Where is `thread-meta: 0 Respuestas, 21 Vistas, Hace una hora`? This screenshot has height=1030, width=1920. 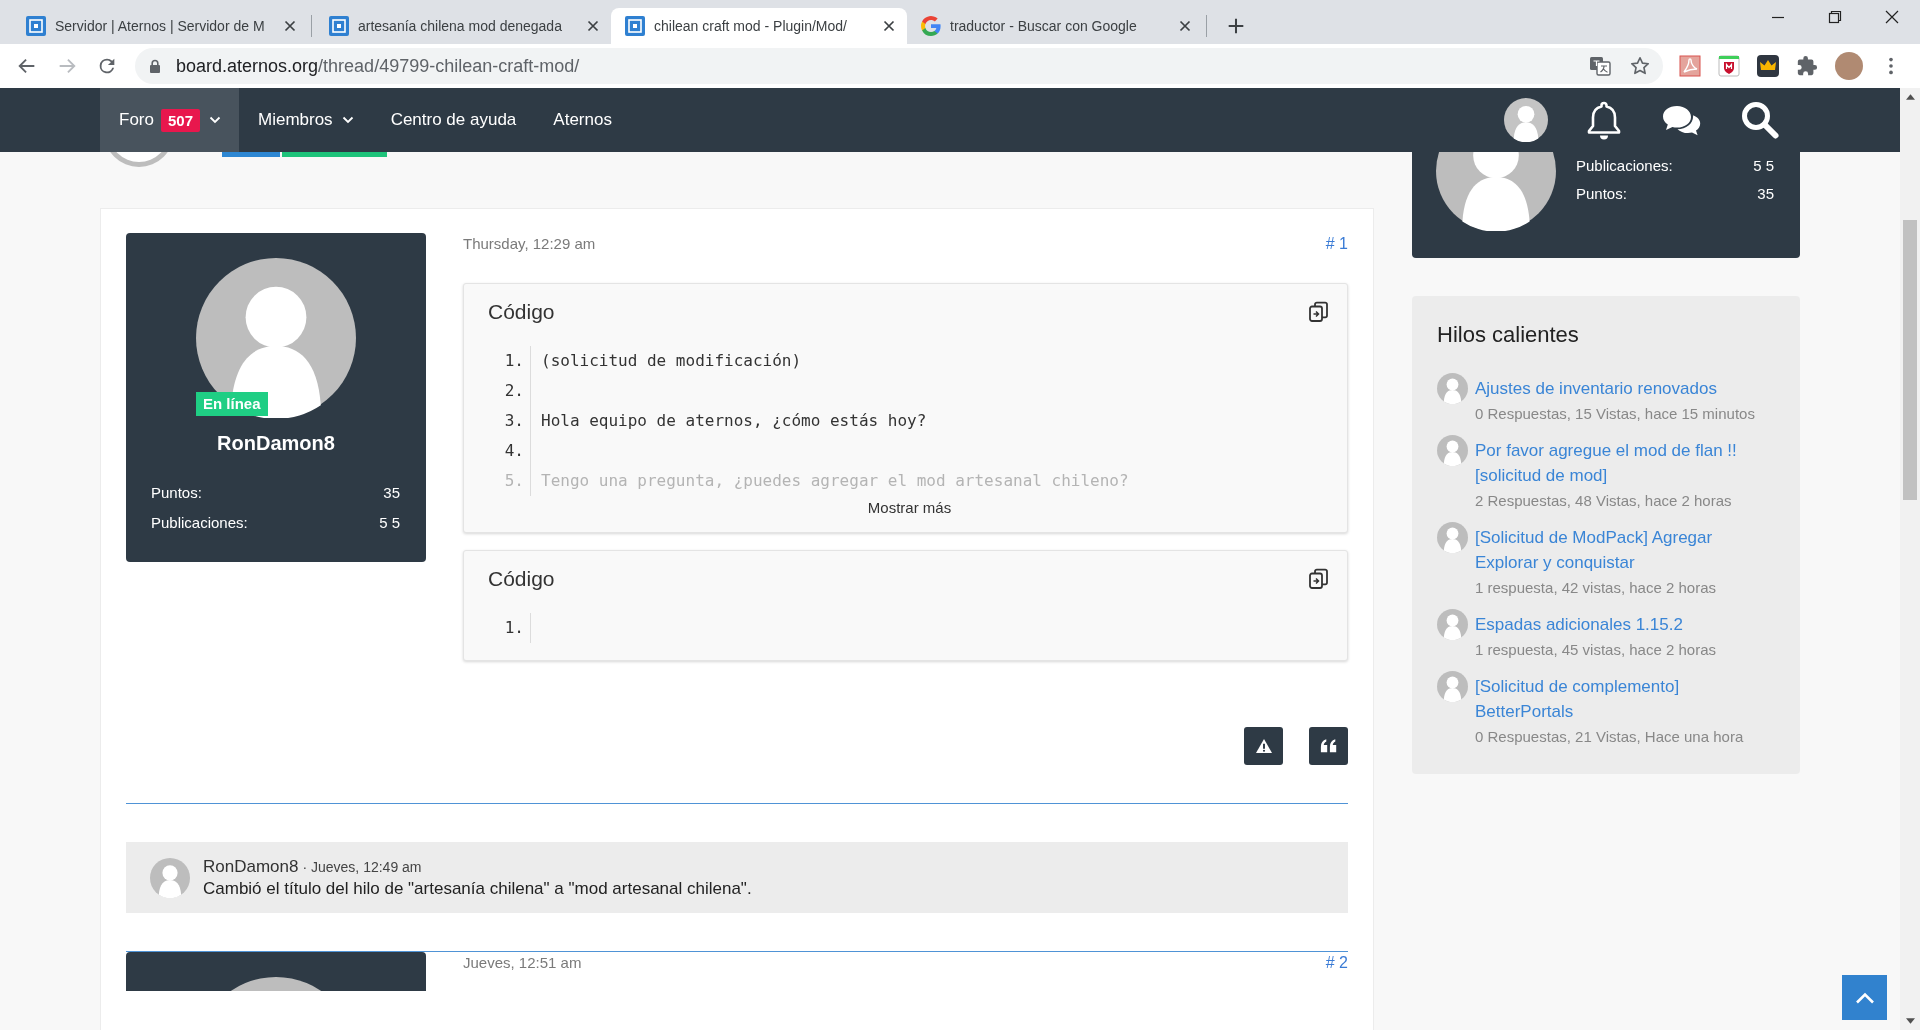 thread-meta: 0 Respuestas, 21 Vistas, Hace una hora is located at coordinates (1610, 737).